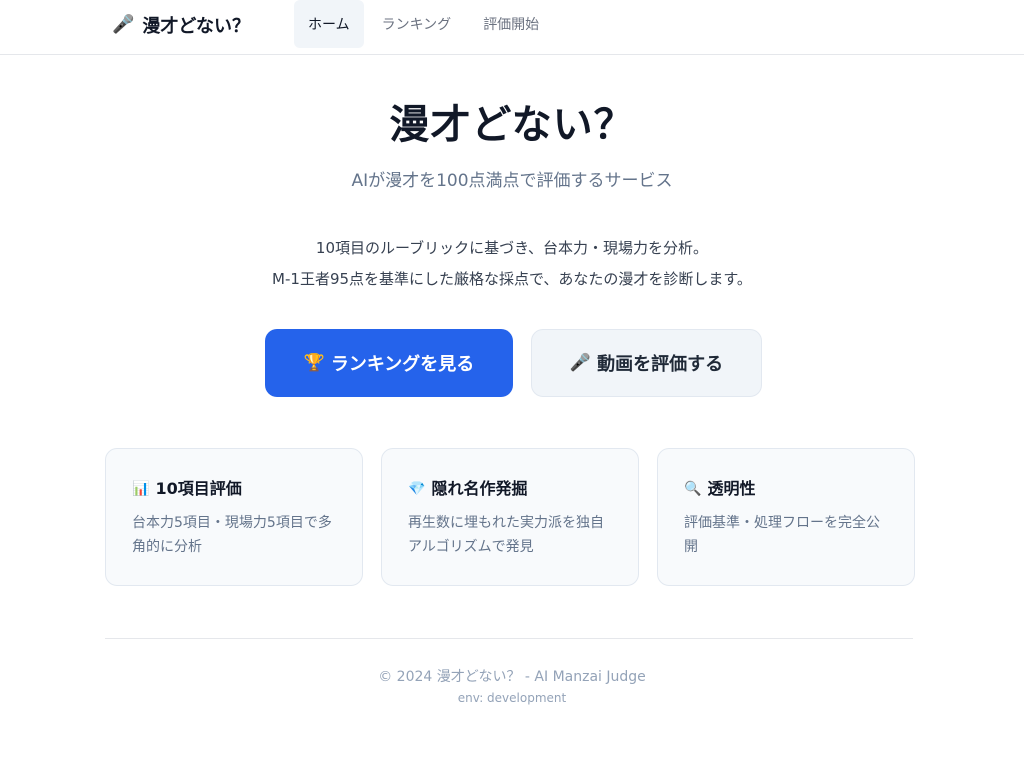 The image size is (1024, 757). I want to click on trophy-icon: 🏆, so click(314, 362).